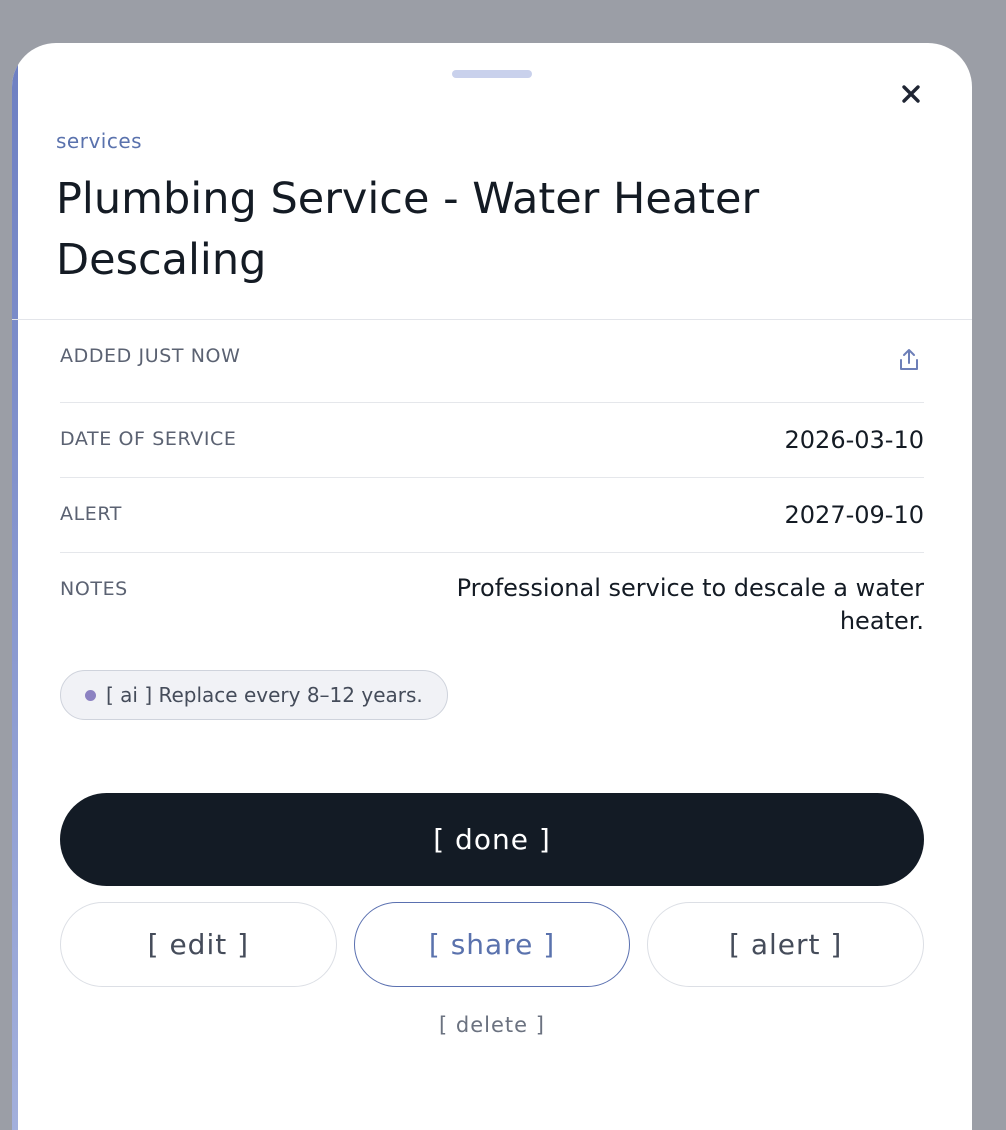 Image resolution: width=1006 pixels, height=1130 pixels. I want to click on share-button: [ share ], so click(492, 944).